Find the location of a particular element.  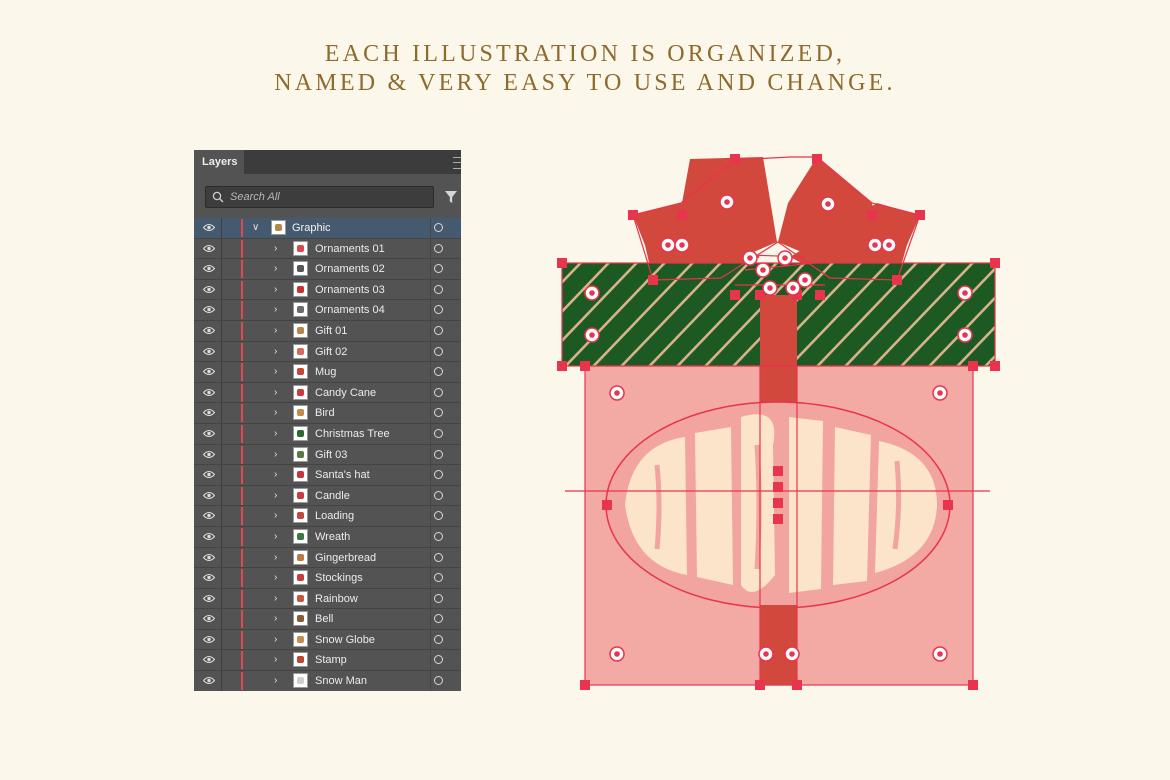

layer-name: Candy Cane is located at coordinates (345, 393).